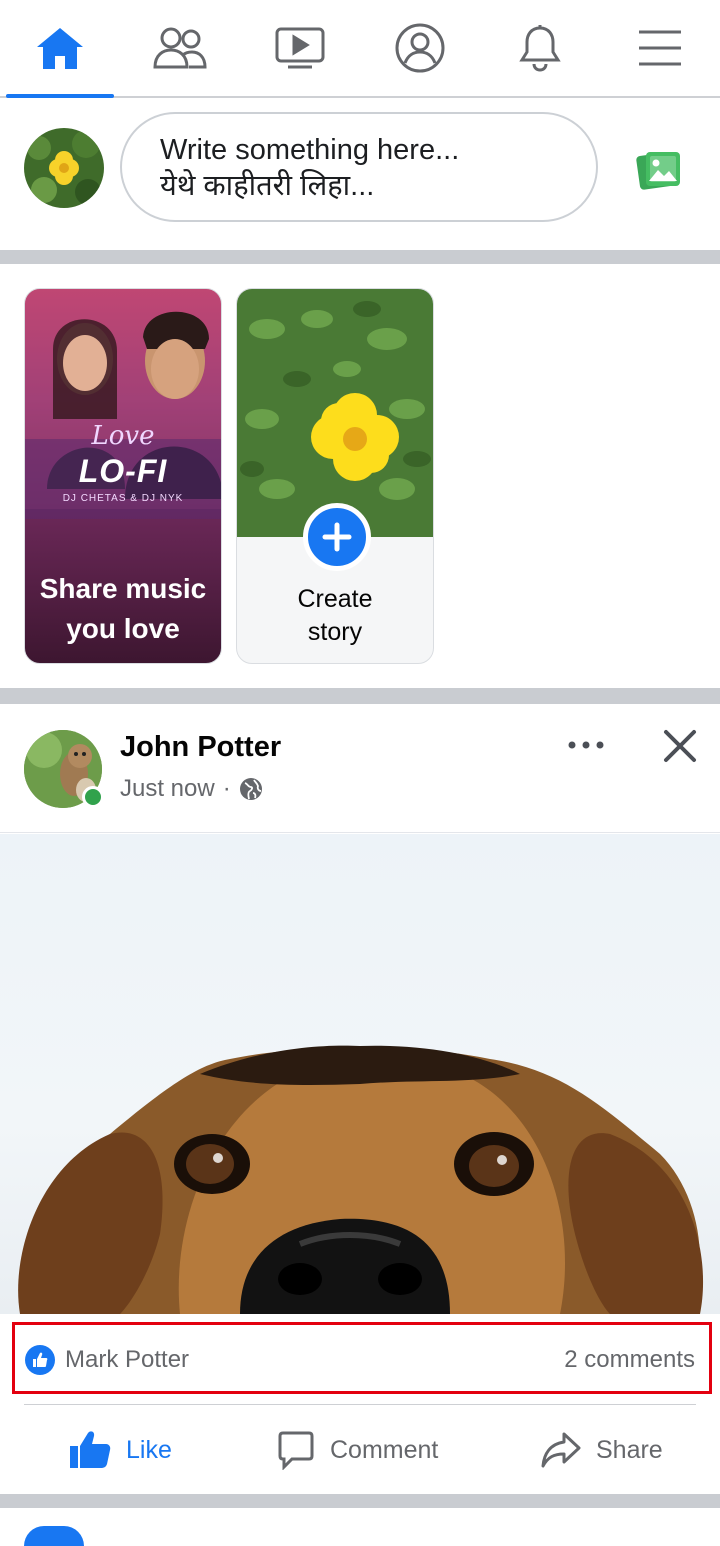 This screenshot has height=1546, width=720. Describe the element at coordinates (335, 615) in the screenshot. I see `create-story-label: Create story` at that location.